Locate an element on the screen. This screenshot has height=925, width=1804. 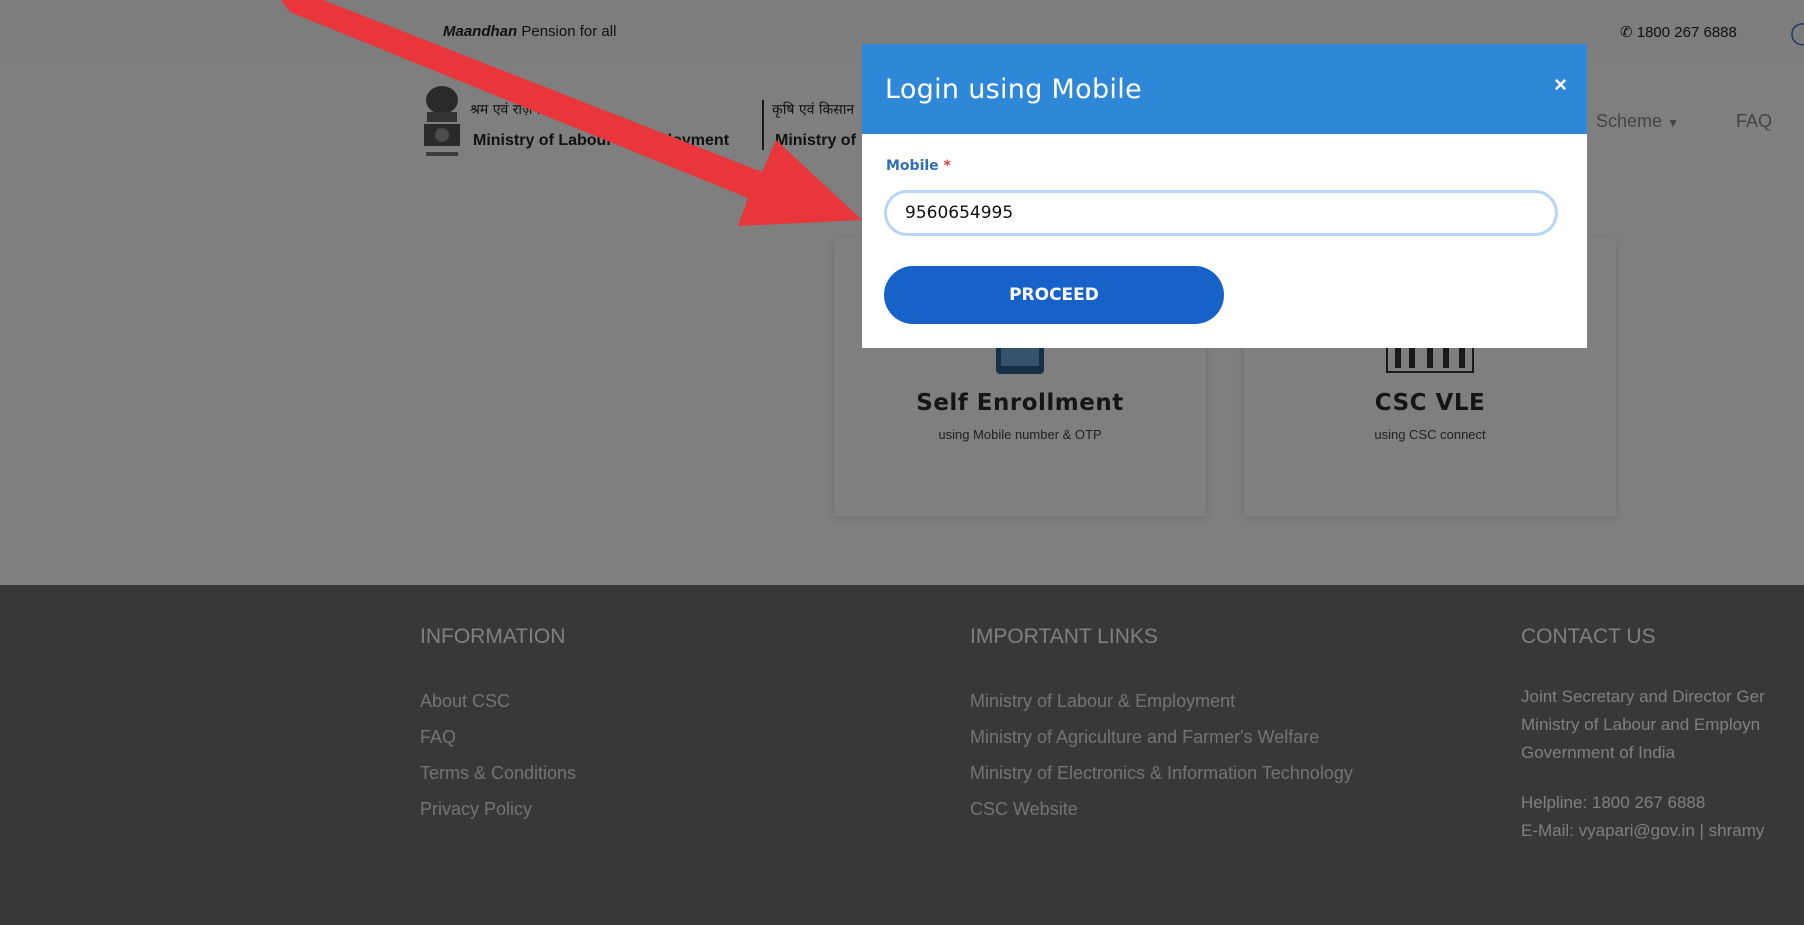
required-mark: * is located at coordinates (947, 166).